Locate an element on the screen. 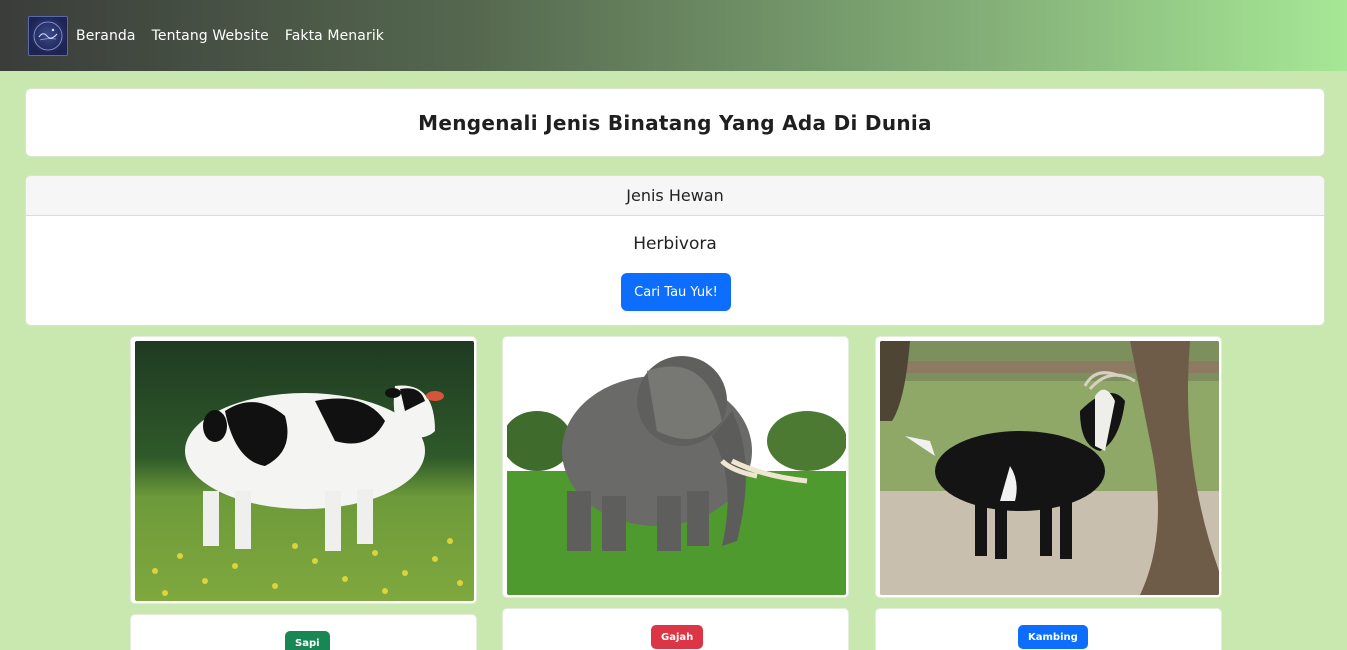  cari-tau-button: Cari Tau Yuk! is located at coordinates (676, 292).